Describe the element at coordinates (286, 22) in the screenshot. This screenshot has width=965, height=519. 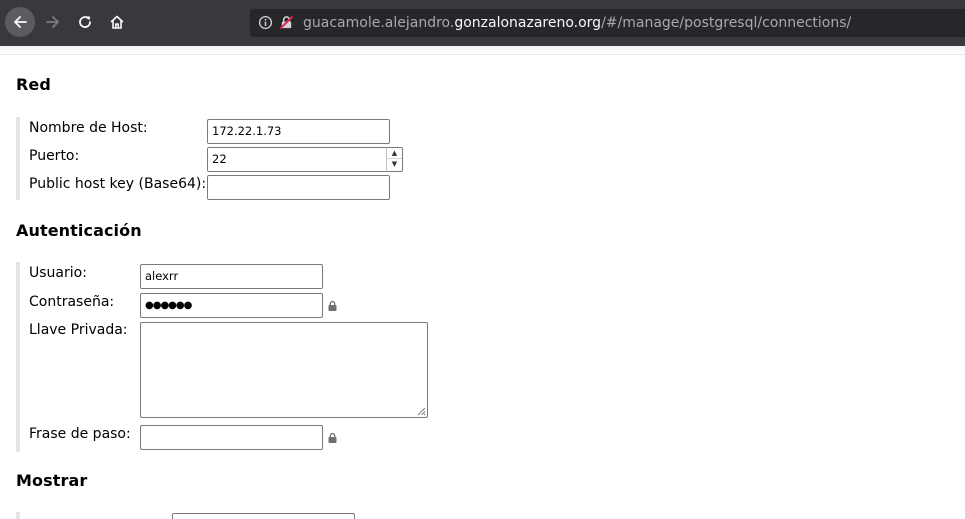
I see `insecure-lock-icon` at that location.